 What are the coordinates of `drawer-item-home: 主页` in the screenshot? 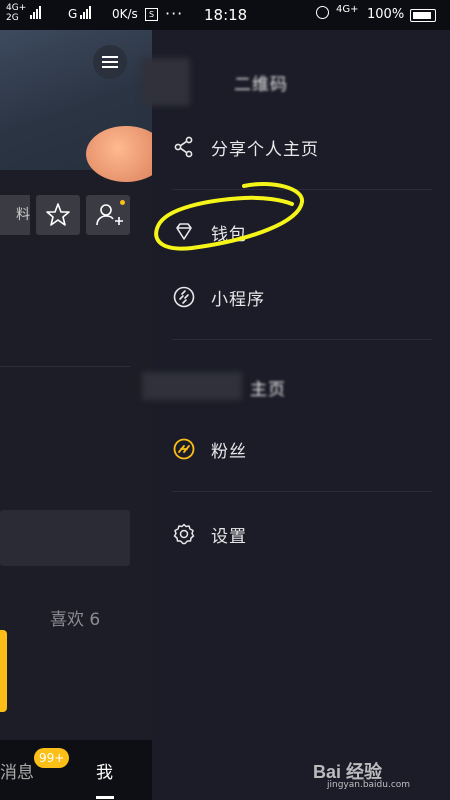 It's located at (301, 387).